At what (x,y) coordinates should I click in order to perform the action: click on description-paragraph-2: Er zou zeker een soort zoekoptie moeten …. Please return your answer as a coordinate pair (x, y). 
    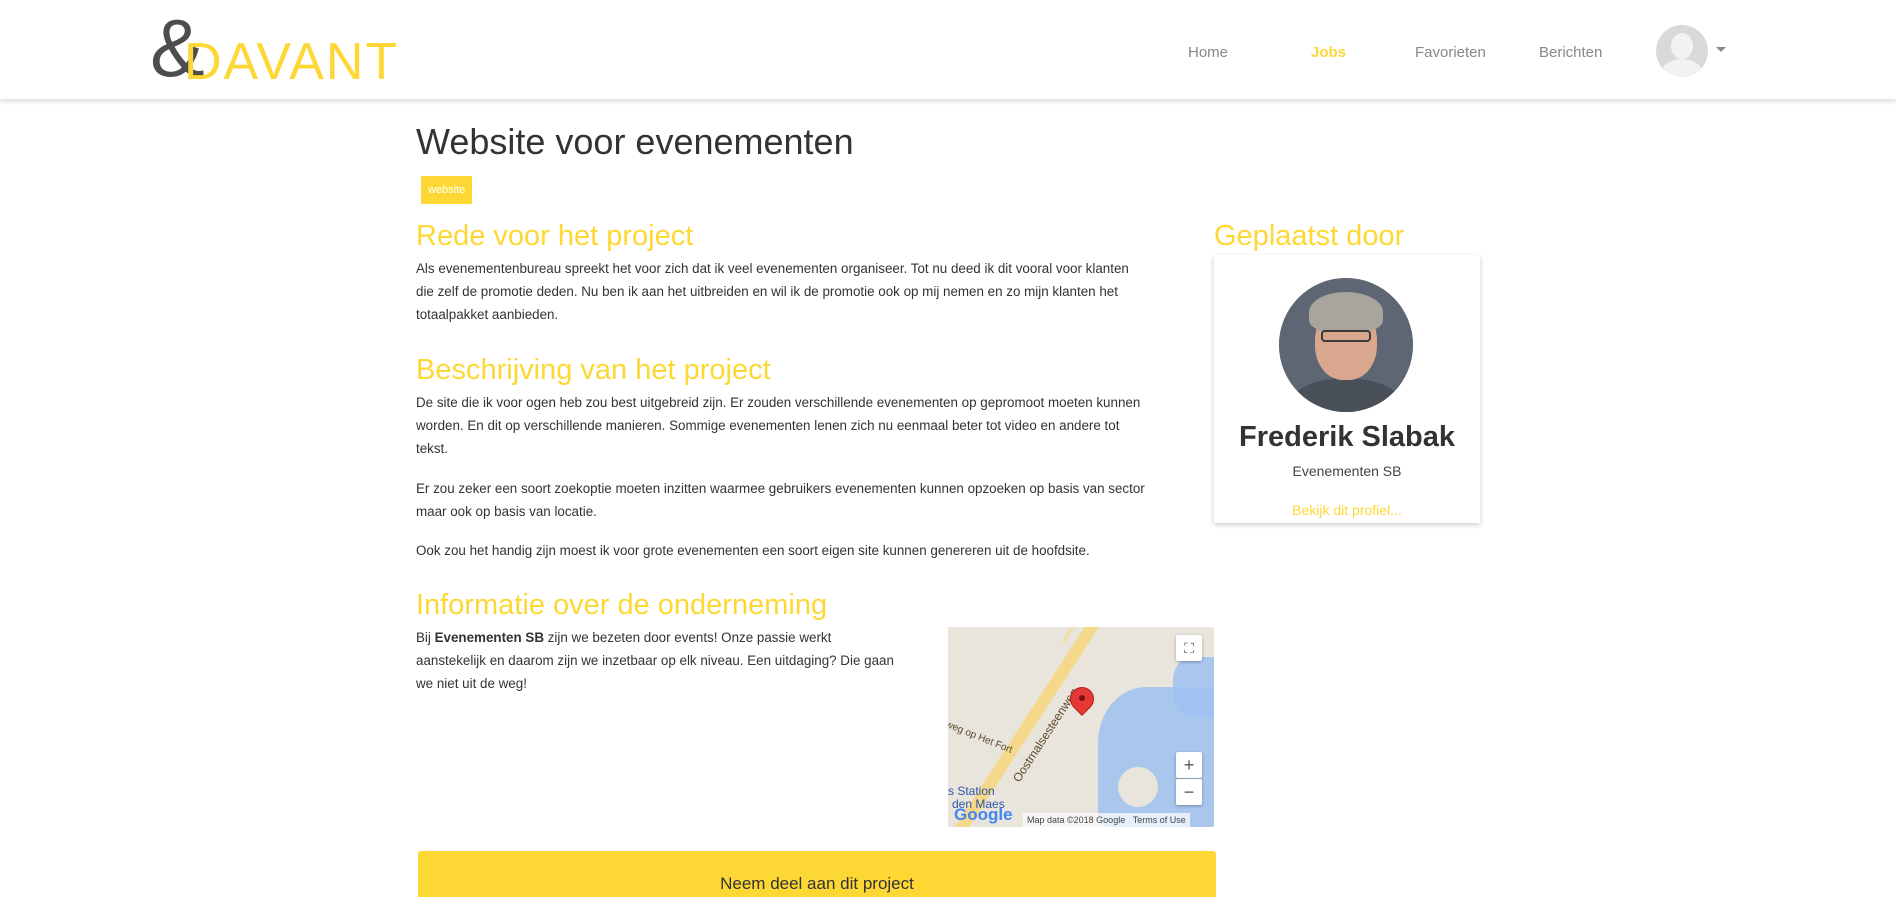
    Looking at the image, I should click on (780, 500).